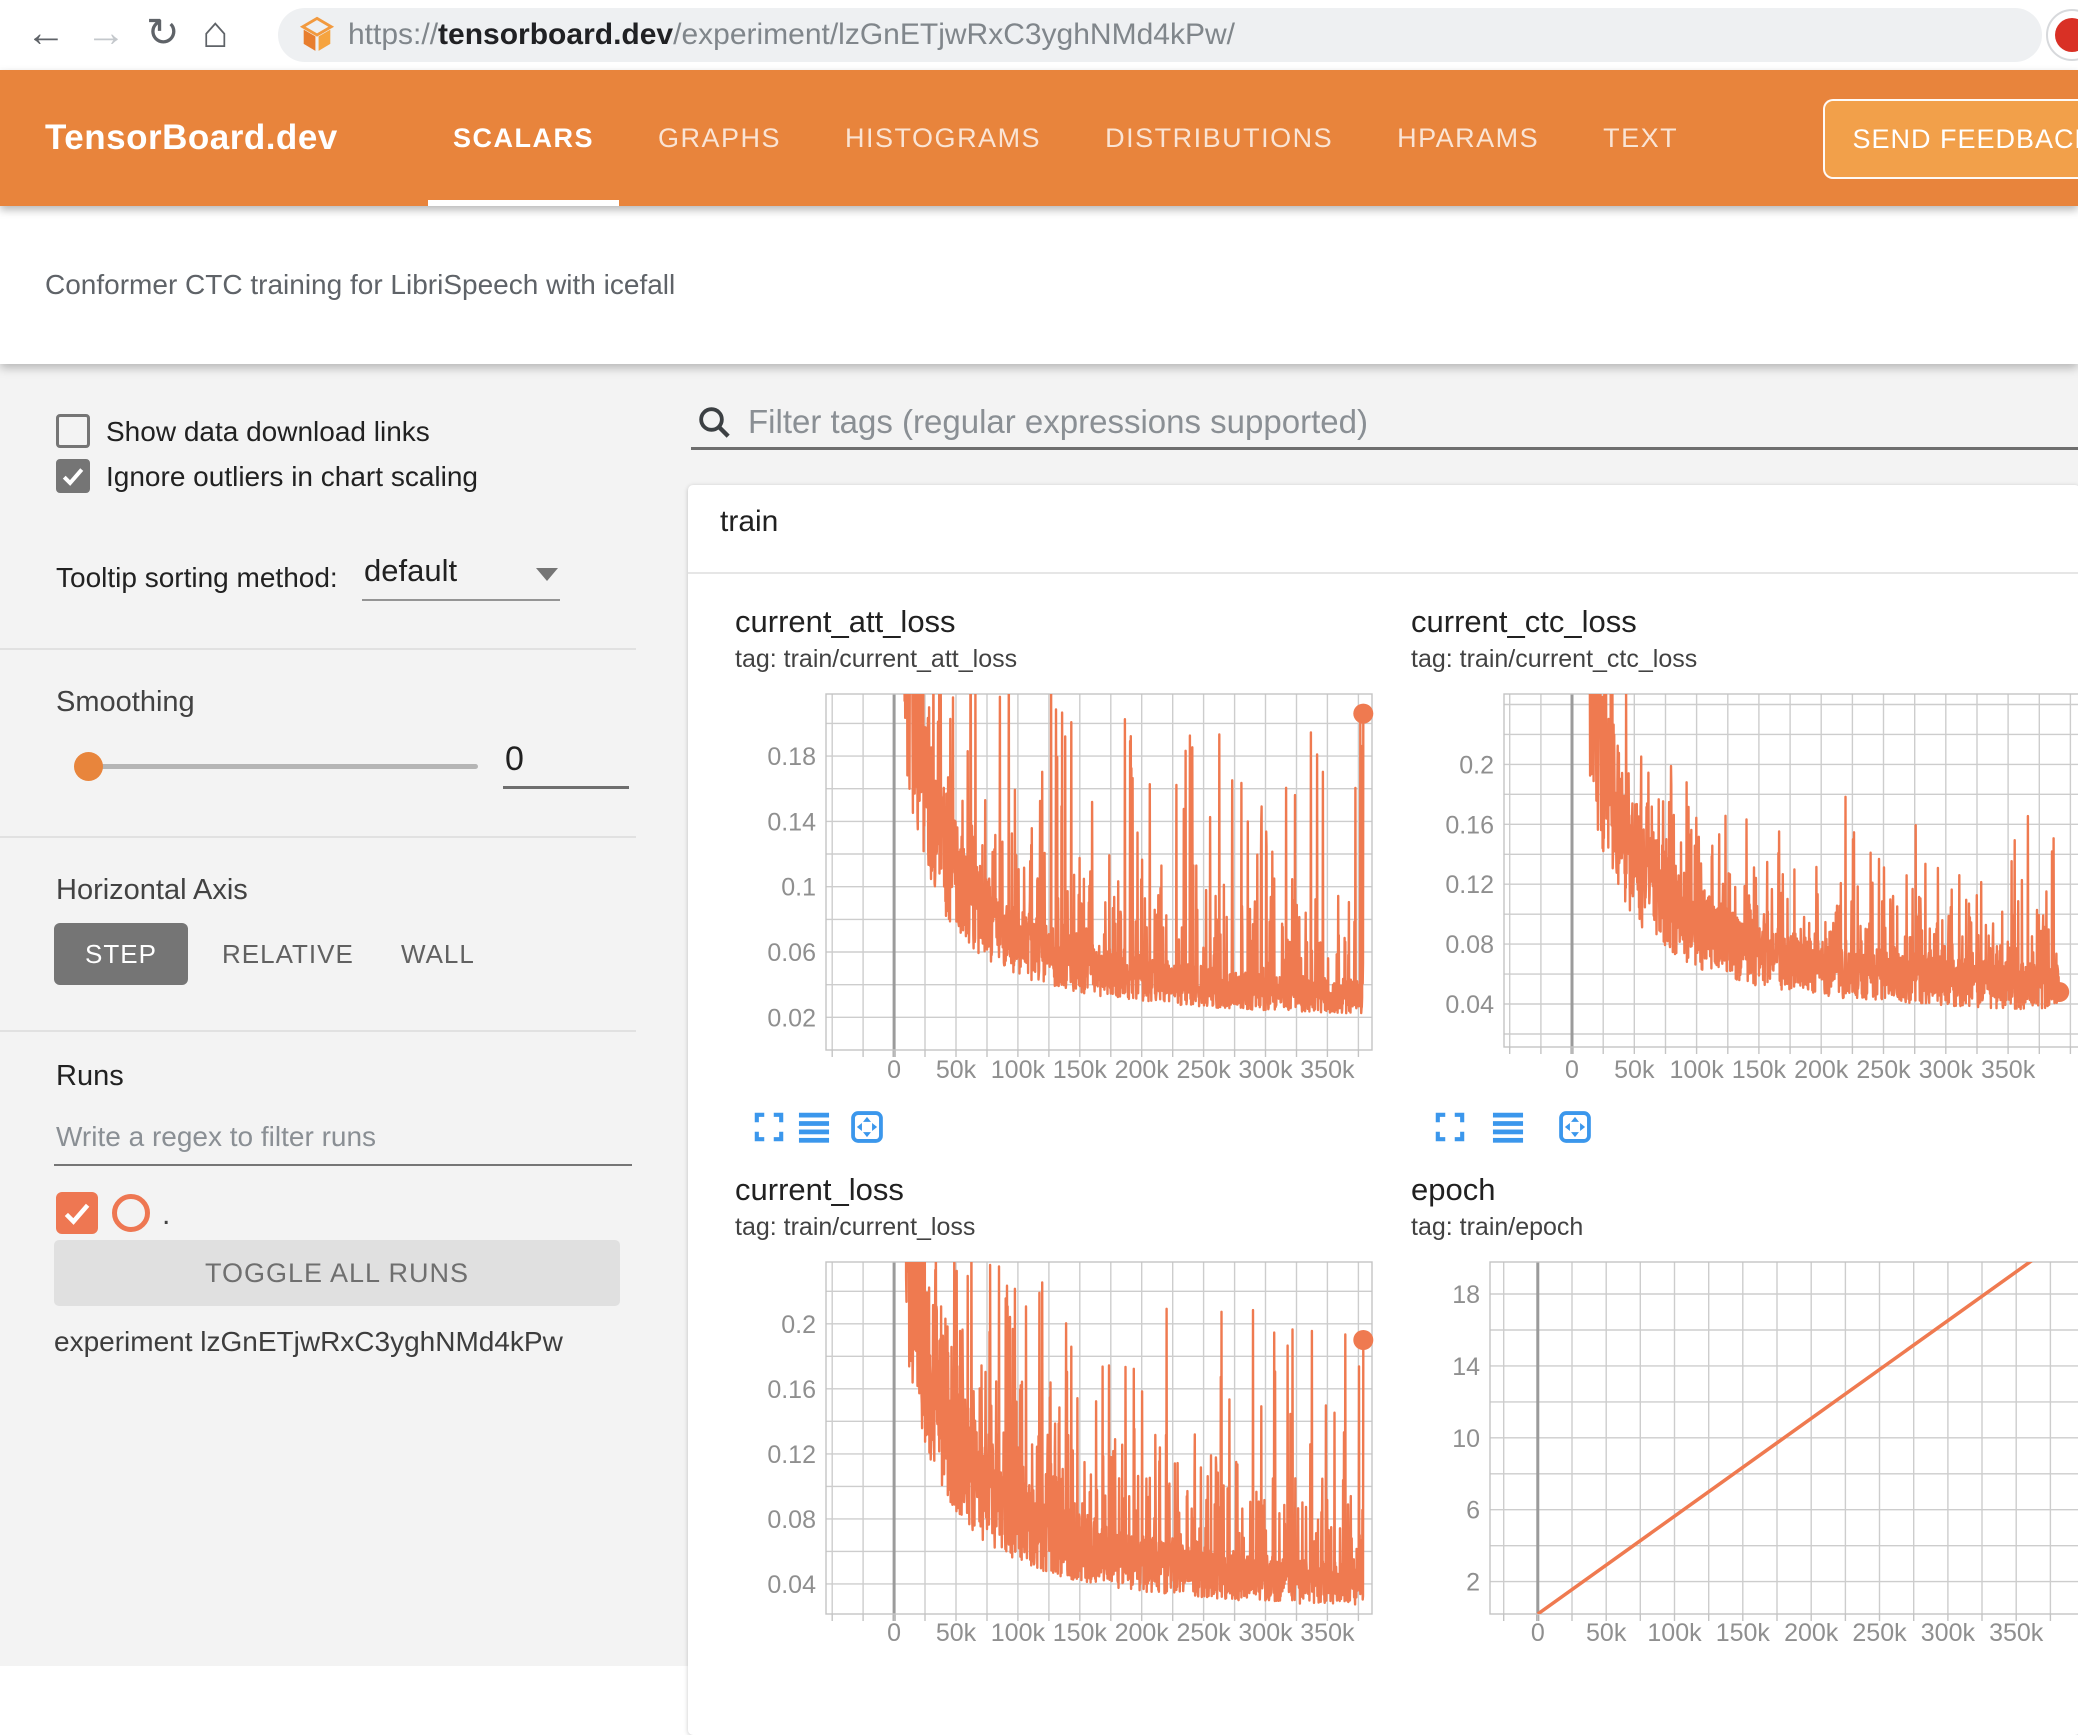 The height and width of the screenshot is (1735, 2078). Describe the element at coordinates (791, 953) in the screenshot. I see `svg-text: 0.06` at that location.